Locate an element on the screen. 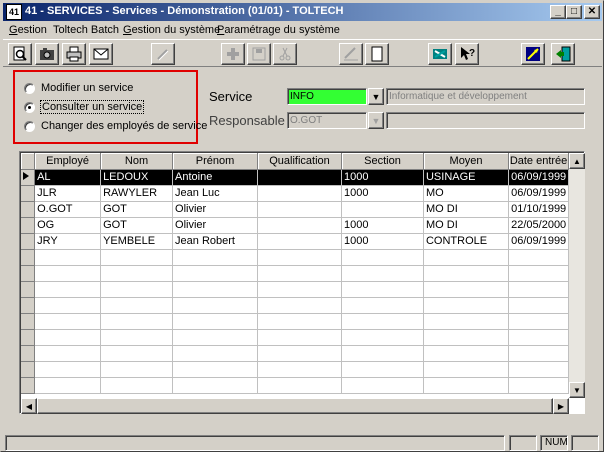 This screenshot has height=452, width=604. radio-modifier-service: Modifier un service is located at coordinates (78, 88).